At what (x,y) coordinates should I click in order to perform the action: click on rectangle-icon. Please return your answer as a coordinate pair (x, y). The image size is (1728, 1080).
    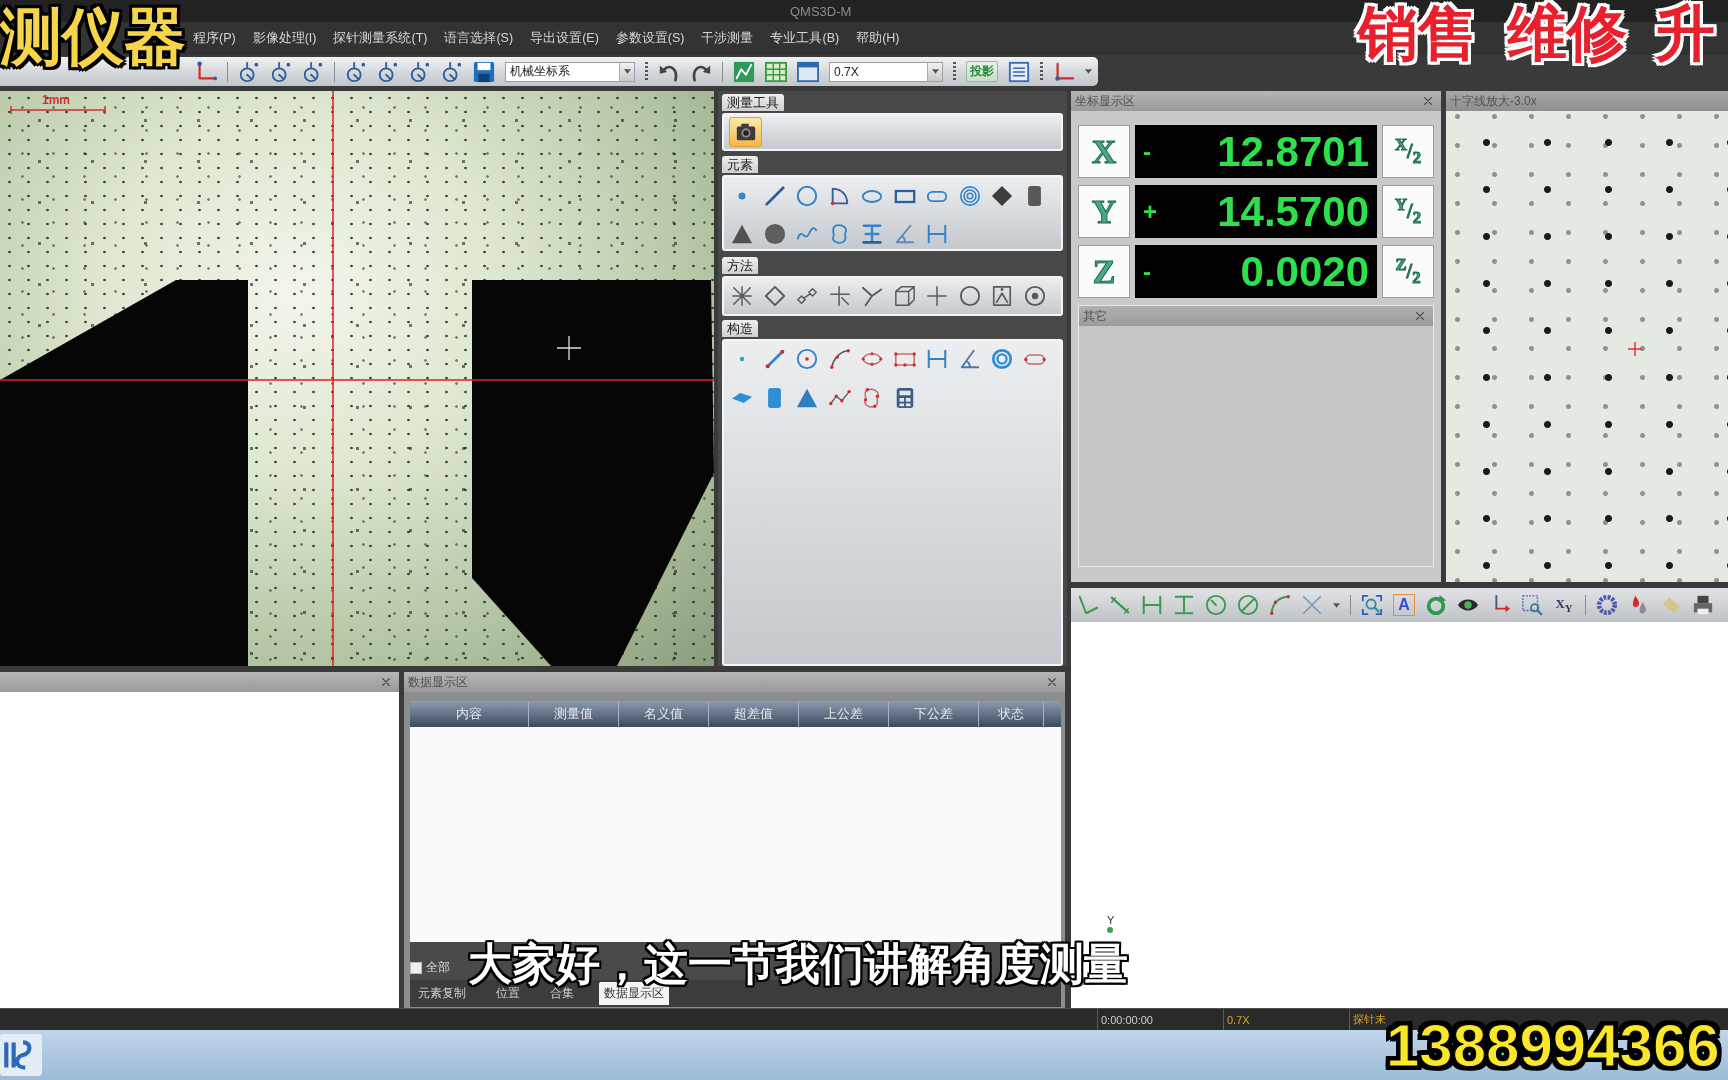
    Looking at the image, I should click on (904, 196).